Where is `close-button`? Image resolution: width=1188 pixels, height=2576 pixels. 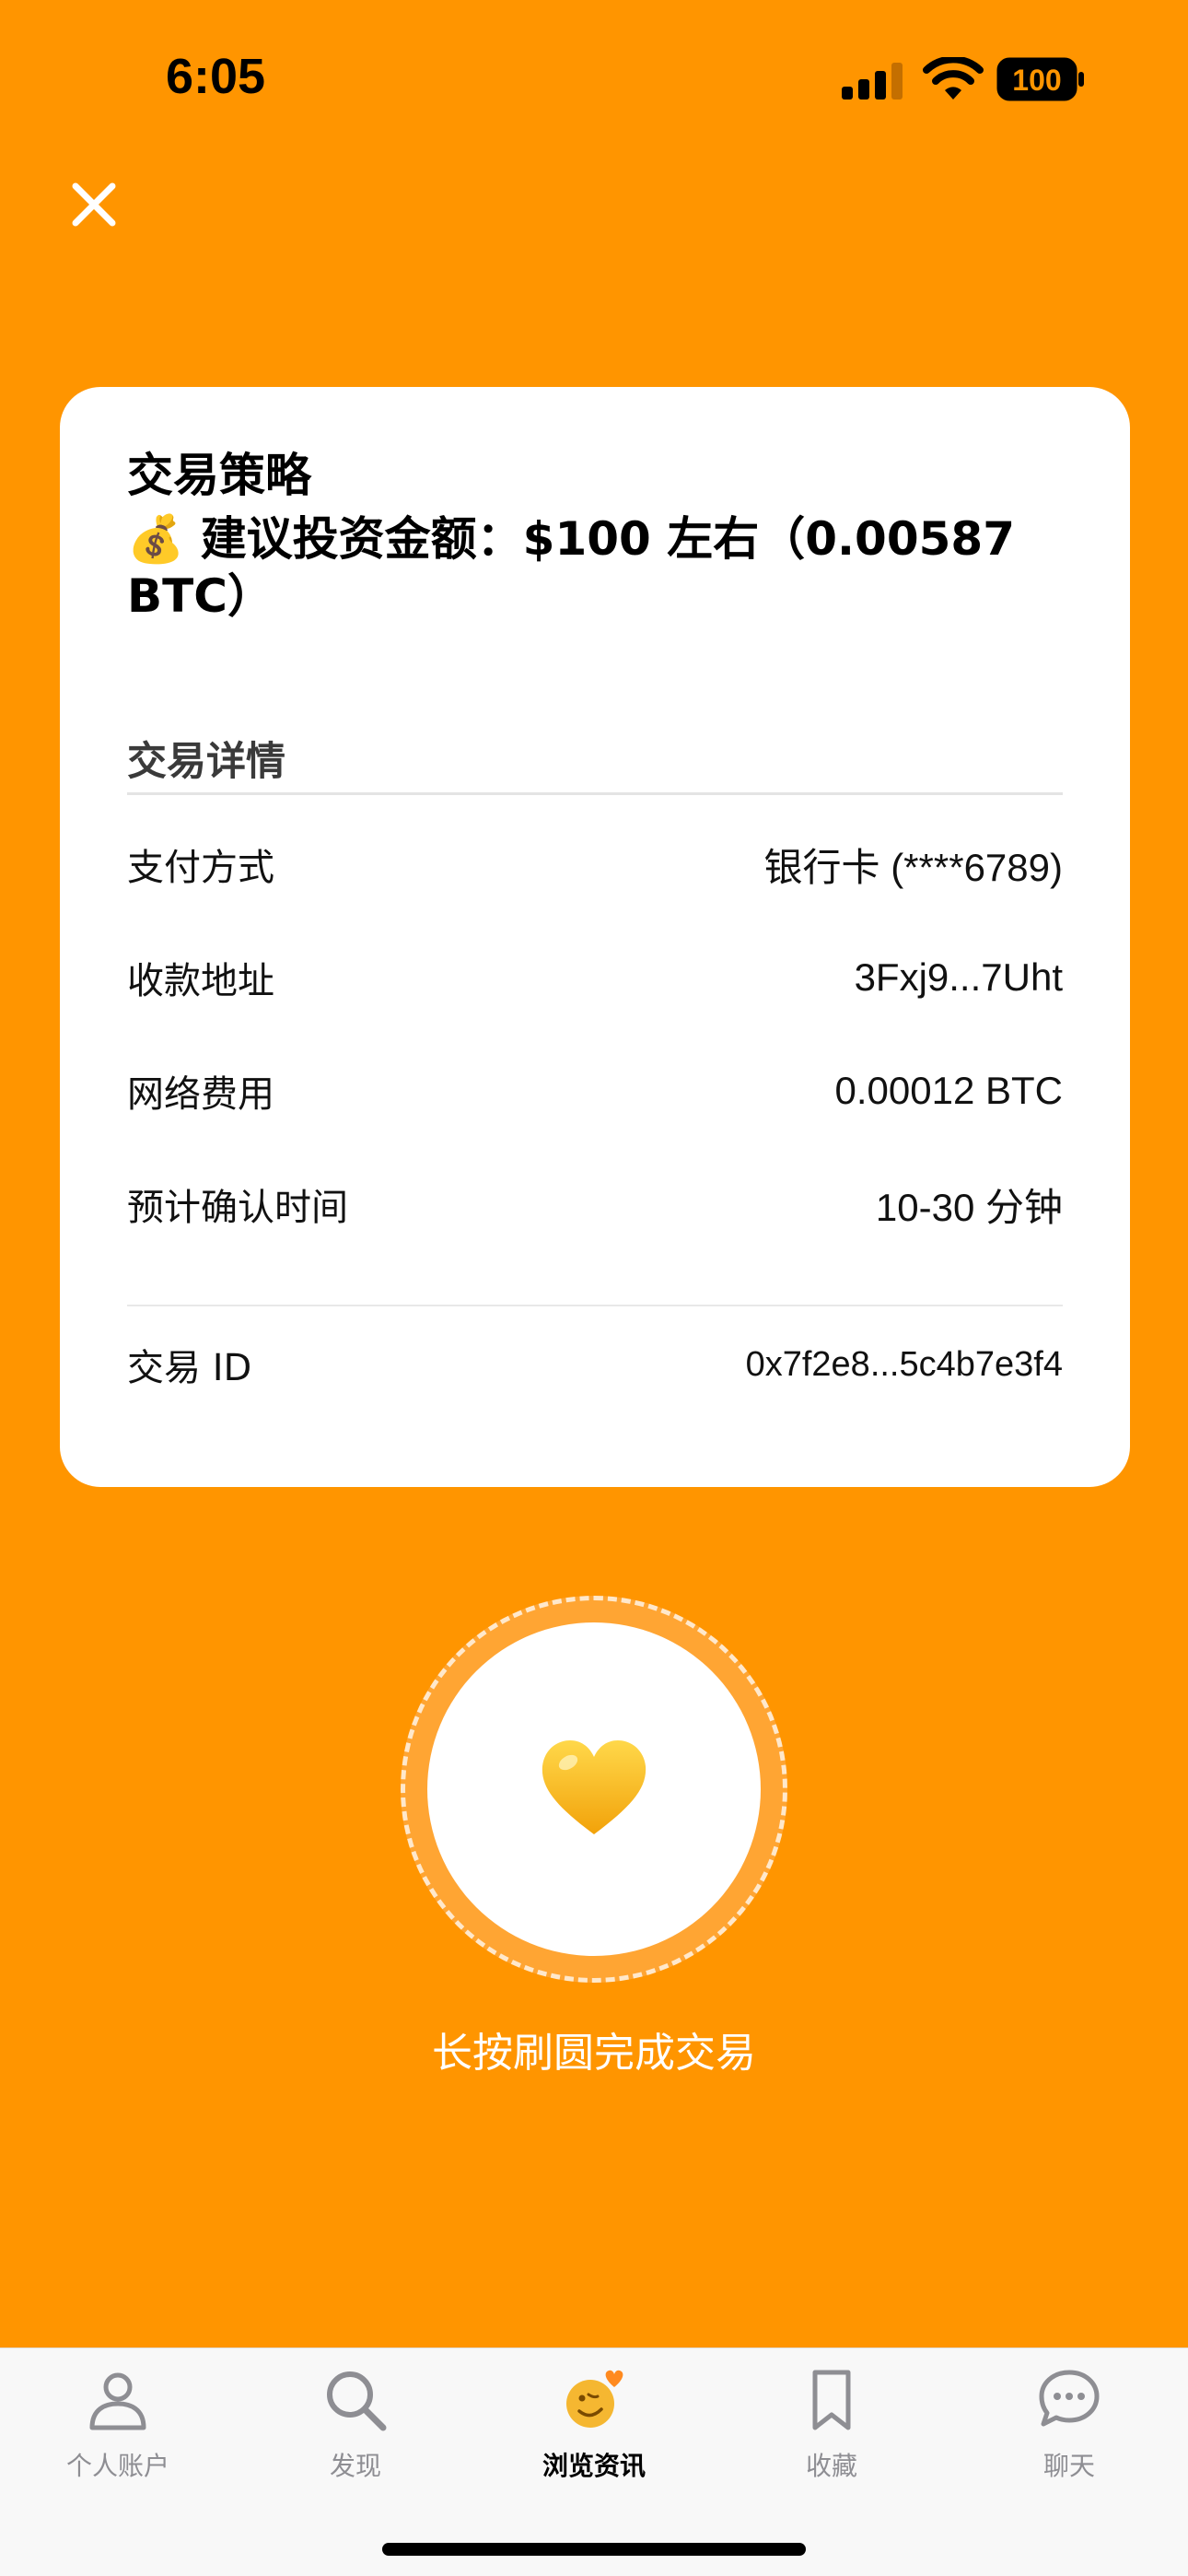 close-button is located at coordinates (94, 204).